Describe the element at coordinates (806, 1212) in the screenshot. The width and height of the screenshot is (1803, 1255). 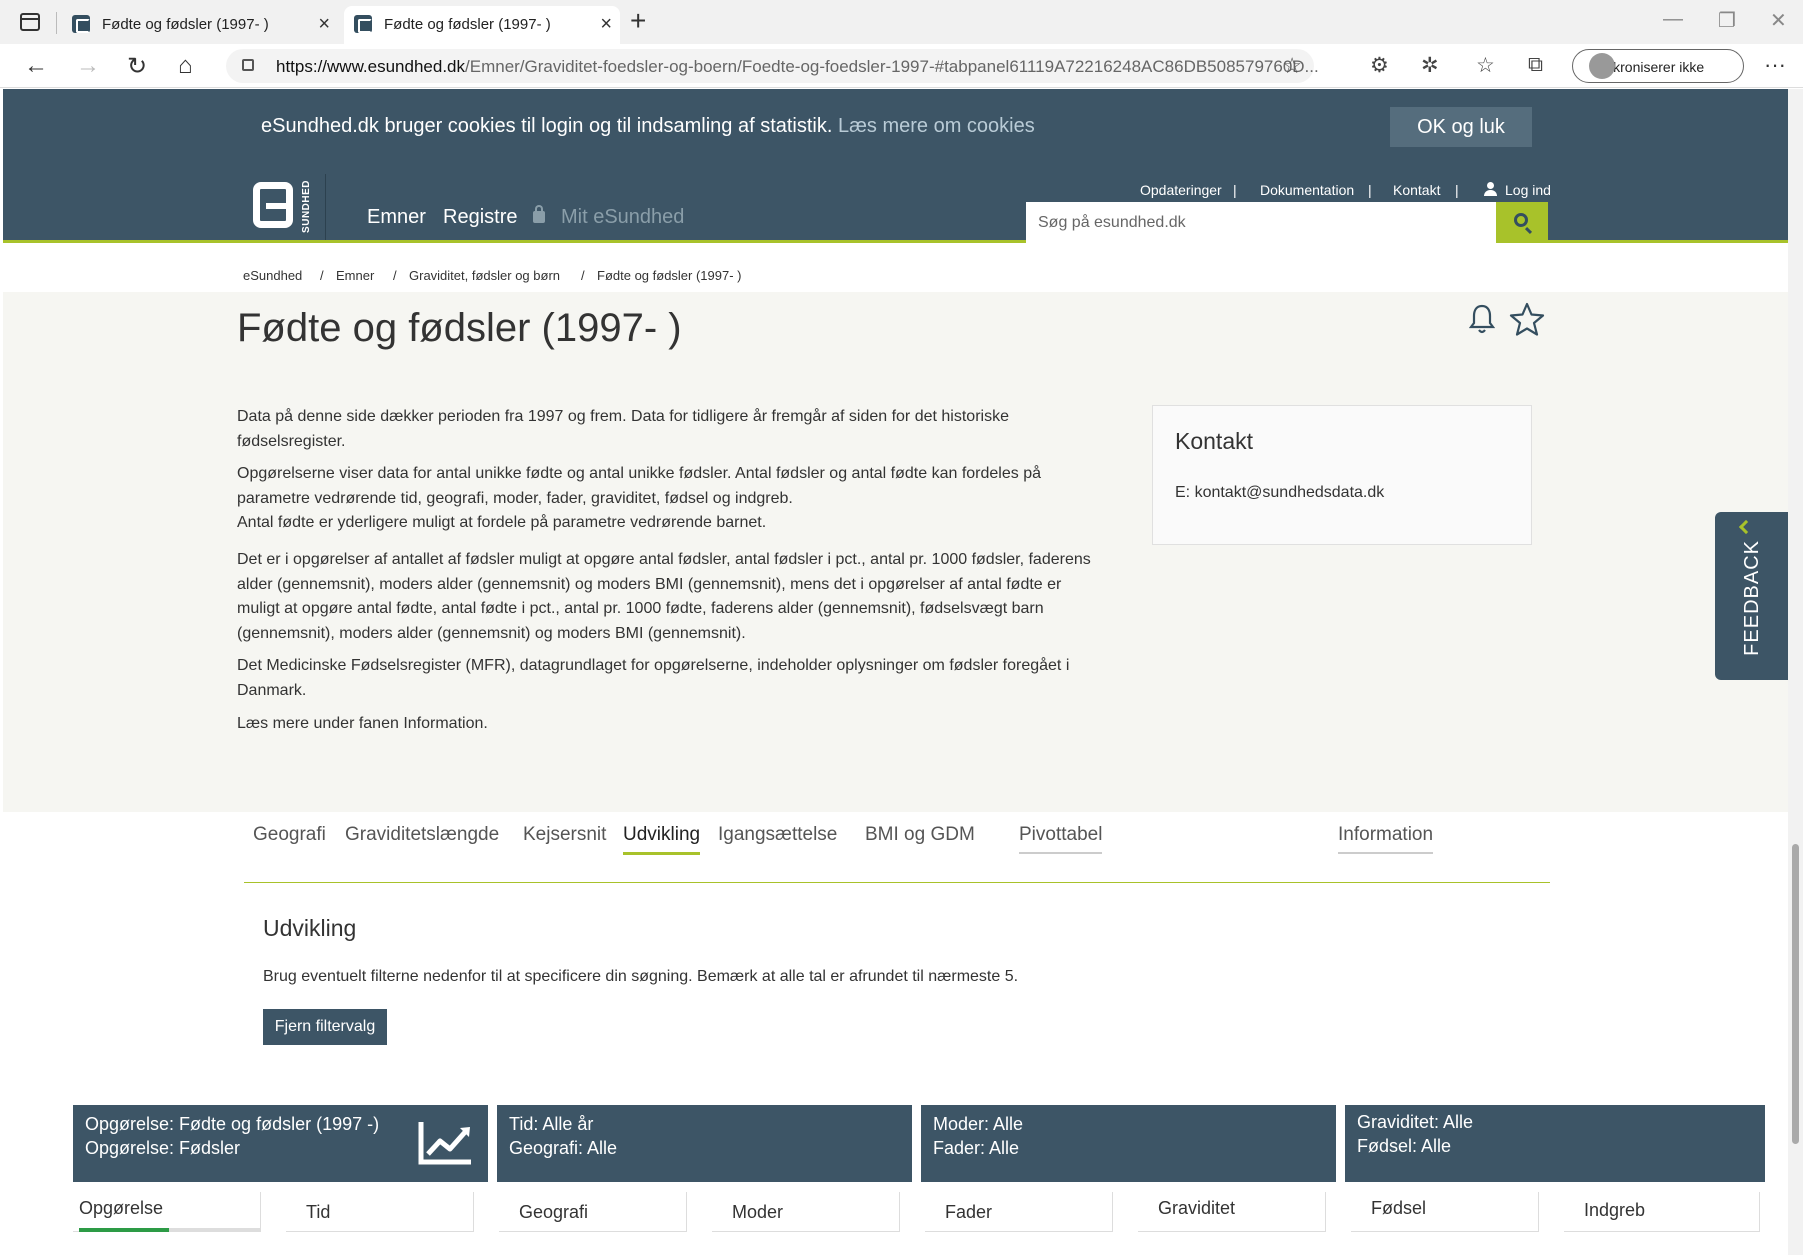
I see `filter-tab-moder: Moder` at that location.